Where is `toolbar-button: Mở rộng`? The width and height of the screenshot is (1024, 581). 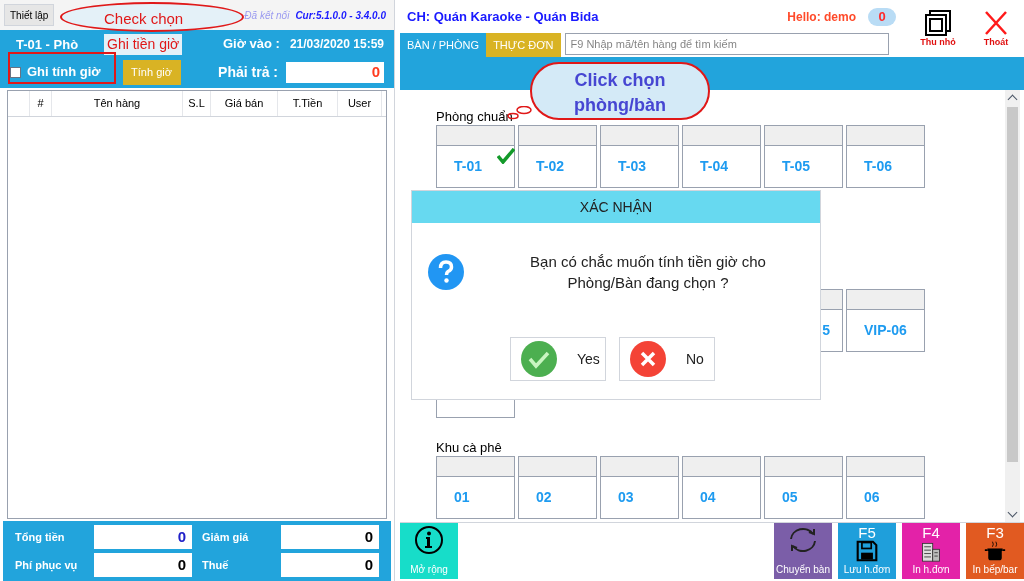
toolbar-button: Mở rộng is located at coordinates (429, 551).